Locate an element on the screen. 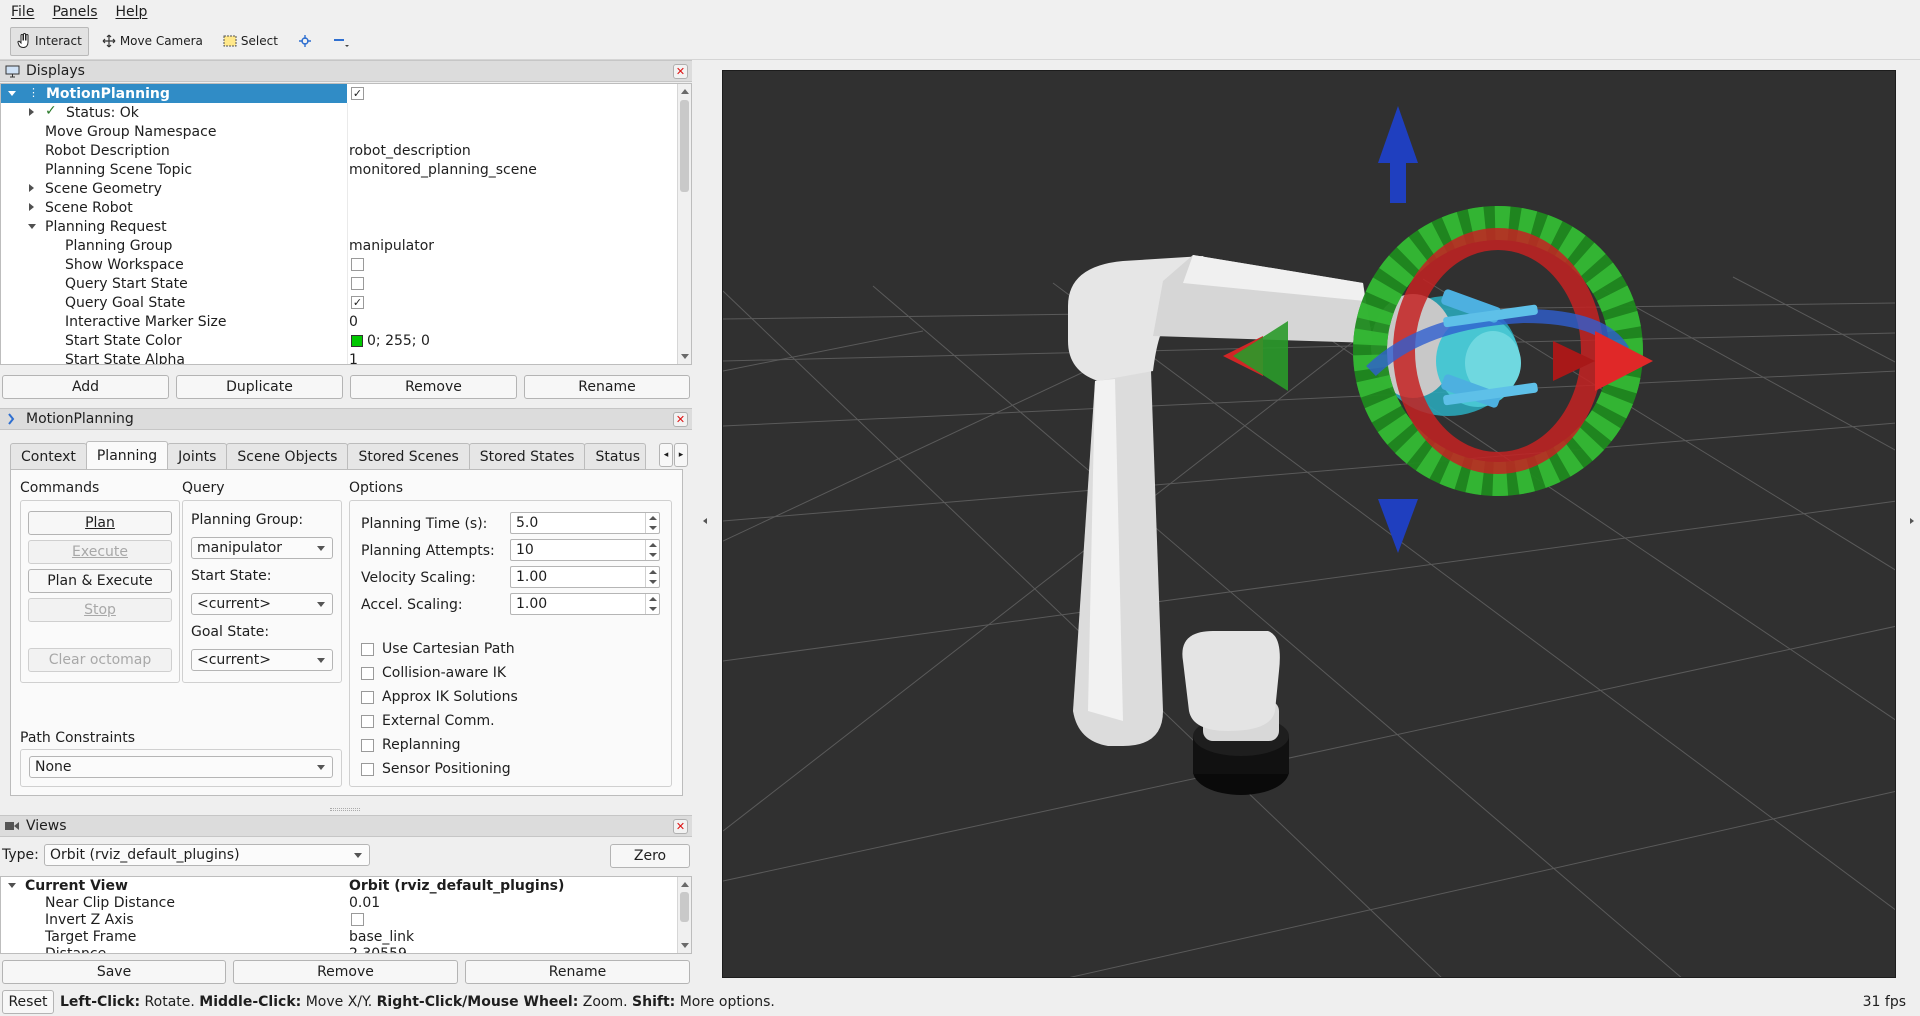 This screenshot has width=1920, height=1016. use-cartesian-path-checkbox: Use Cartesian Path is located at coordinates (438, 649).